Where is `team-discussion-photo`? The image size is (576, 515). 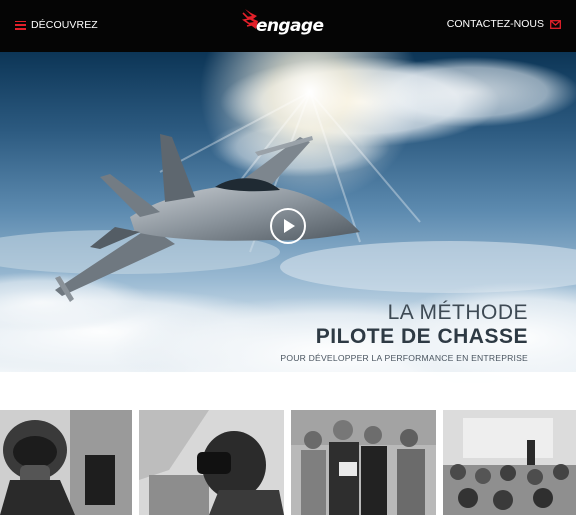 team-discussion-photo is located at coordinates (363, 462).